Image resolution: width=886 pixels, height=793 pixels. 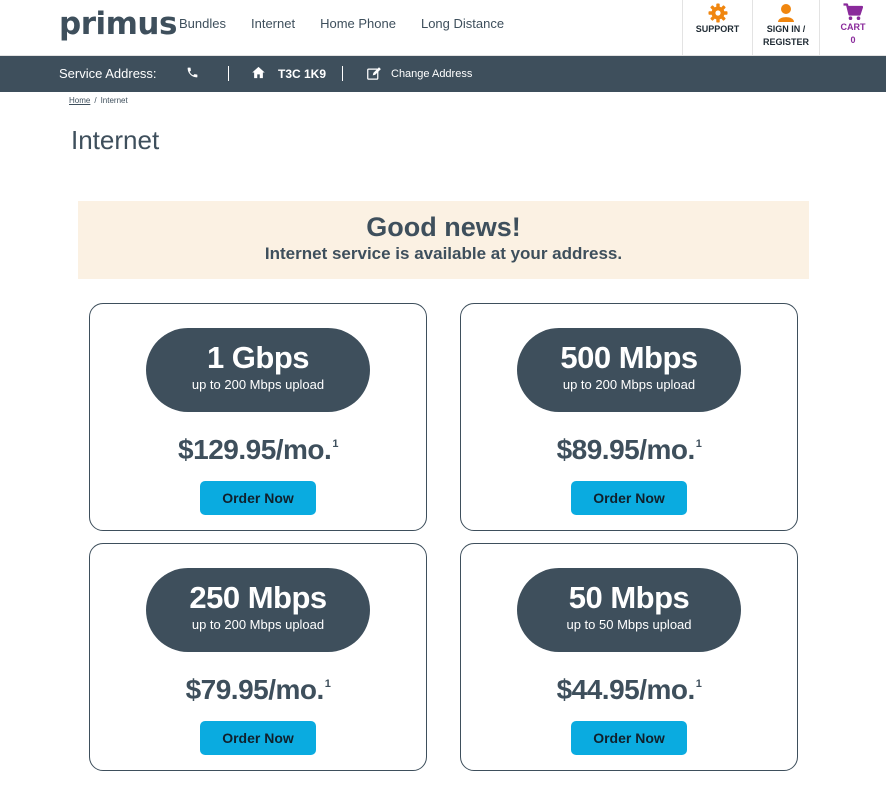 I want to click on plan-price: $79.95/mo.1, so click(x=258, y=689).